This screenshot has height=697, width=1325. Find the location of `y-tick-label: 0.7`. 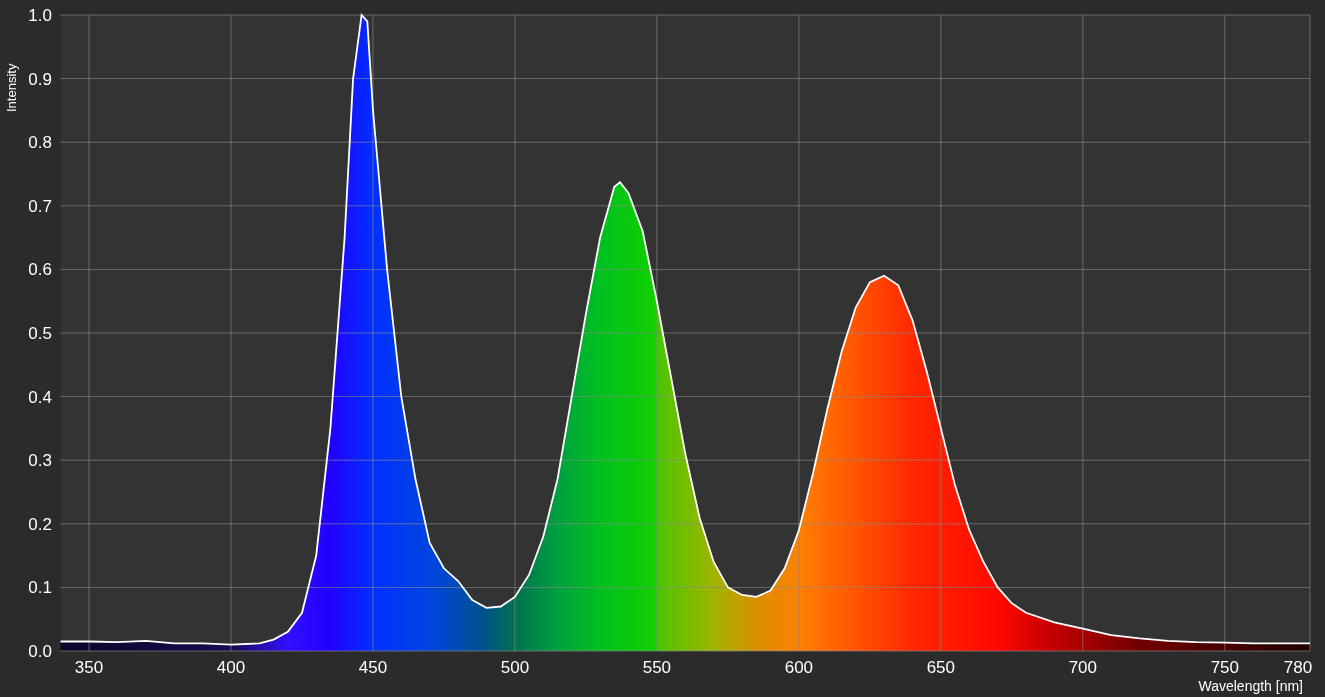

y-tick-label: 0.7 is located at coordinates (40, 206).